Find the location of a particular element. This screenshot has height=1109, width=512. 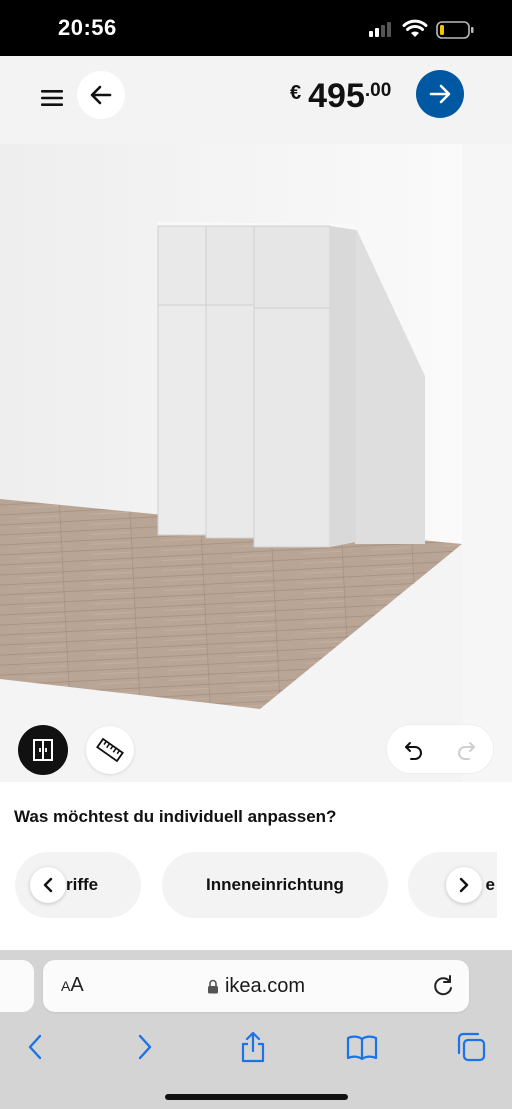

browser-chrome: AA ikea.com is located at coordinates (256, 1029).